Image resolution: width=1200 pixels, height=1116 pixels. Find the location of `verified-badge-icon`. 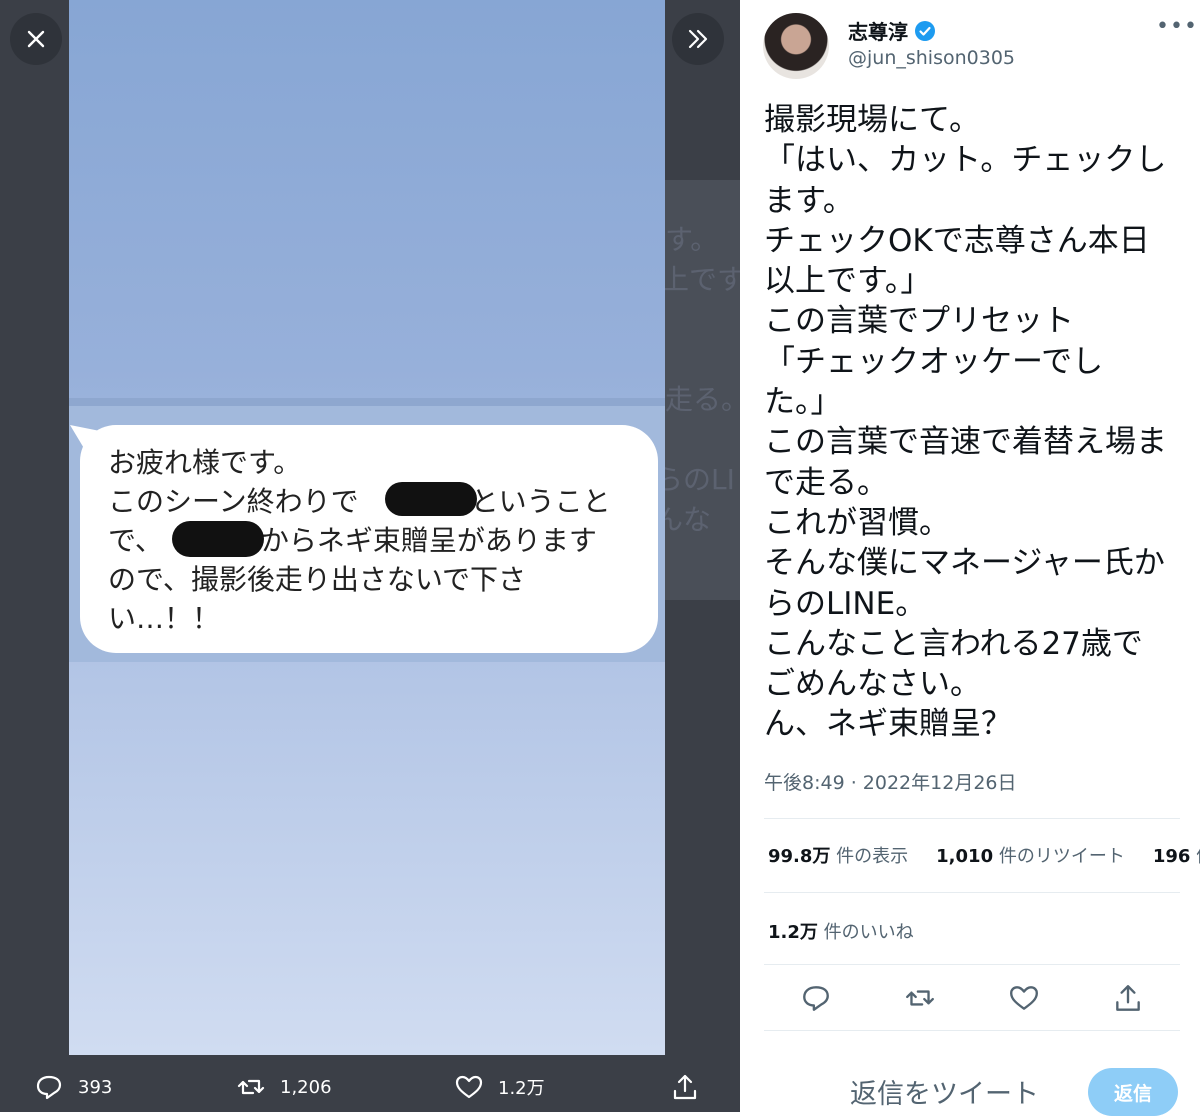

verified-badge-icon is located at coordinates (925, 30).